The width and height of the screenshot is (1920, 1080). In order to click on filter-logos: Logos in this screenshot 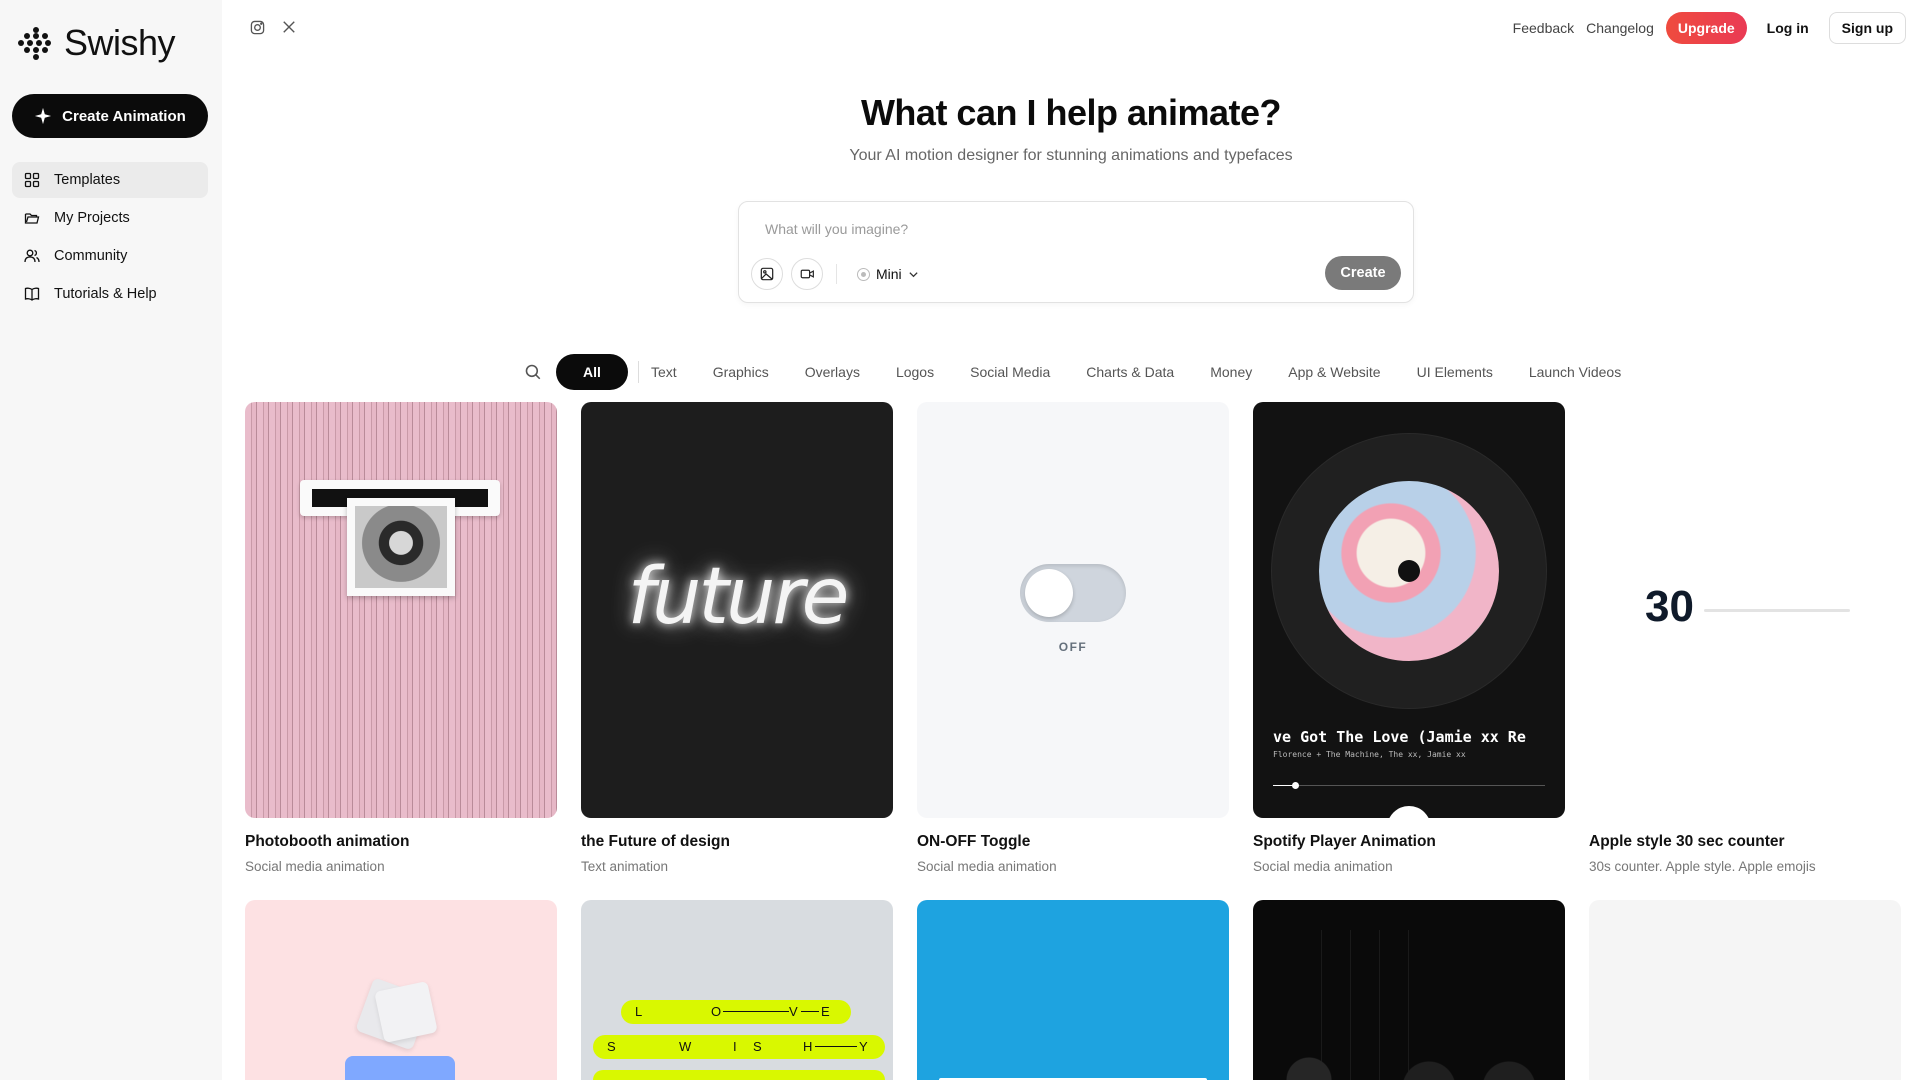, I will do `click(924, 372)`.